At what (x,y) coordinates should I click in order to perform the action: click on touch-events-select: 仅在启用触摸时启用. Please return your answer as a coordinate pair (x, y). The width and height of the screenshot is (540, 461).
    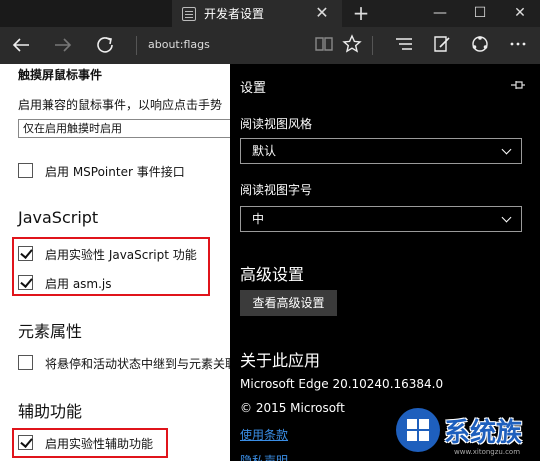
    Looking at the image, I should click on (124, 128).